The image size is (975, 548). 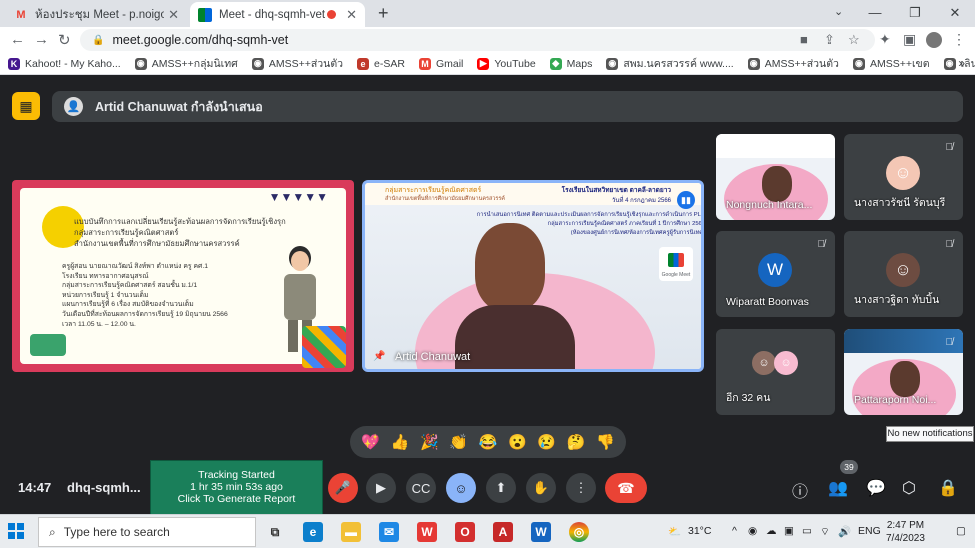 What do you see at coordinates (734, 531) in the screenshot?
I see `show-hidden-icons: ^` at bounding box center [734, 531].